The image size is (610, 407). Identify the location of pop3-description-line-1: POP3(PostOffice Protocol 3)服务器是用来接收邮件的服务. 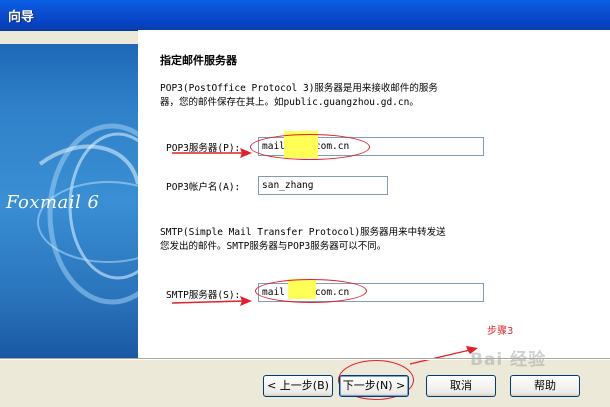
(299, 88).